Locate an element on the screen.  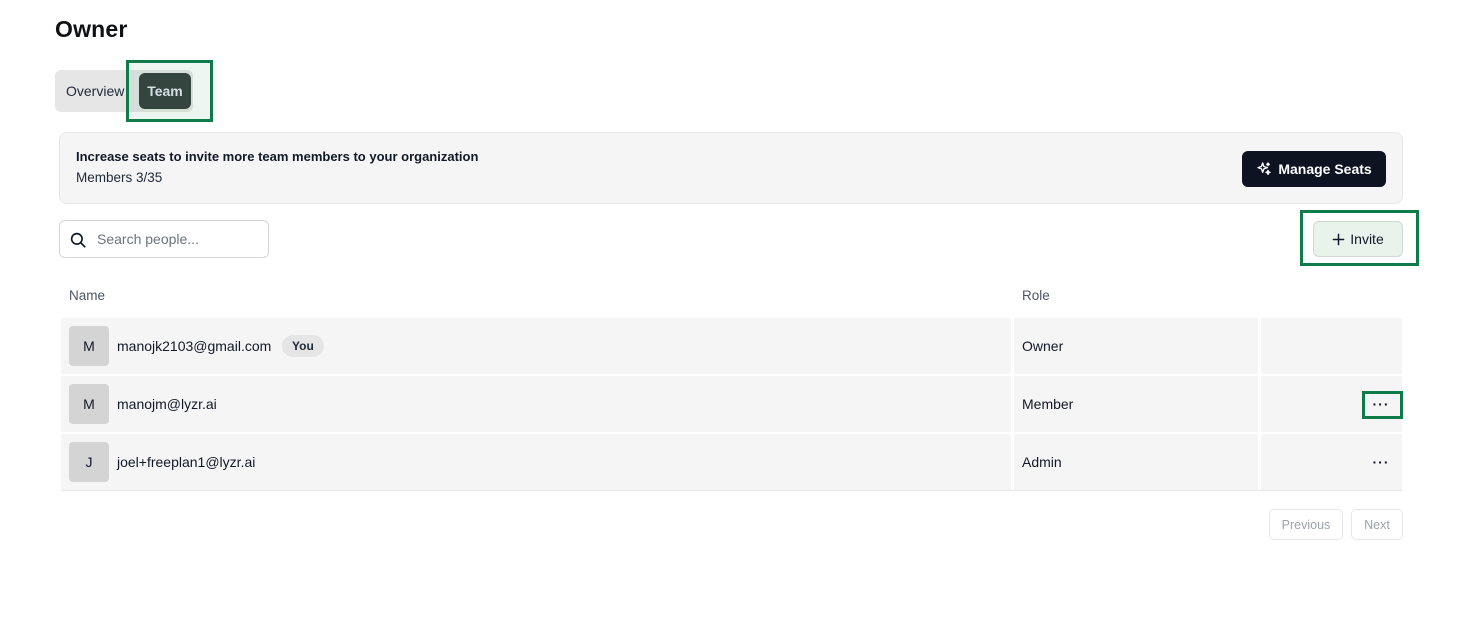
invite-button: Invite is located at coordinates (1358, 239).